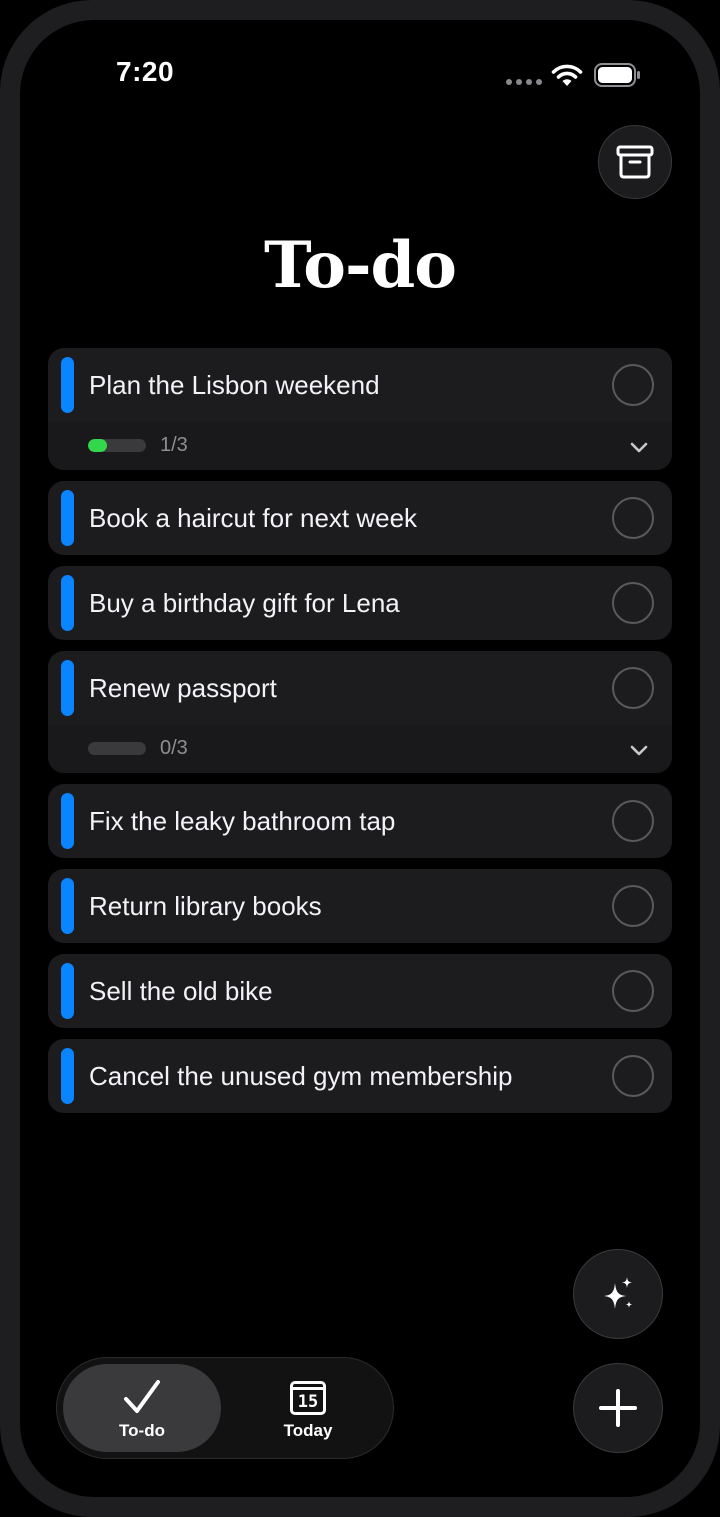 Image resolution: width=720 pixels, height=1517 pixels. I want to click on task-row: Return library books, so click(360, 906).